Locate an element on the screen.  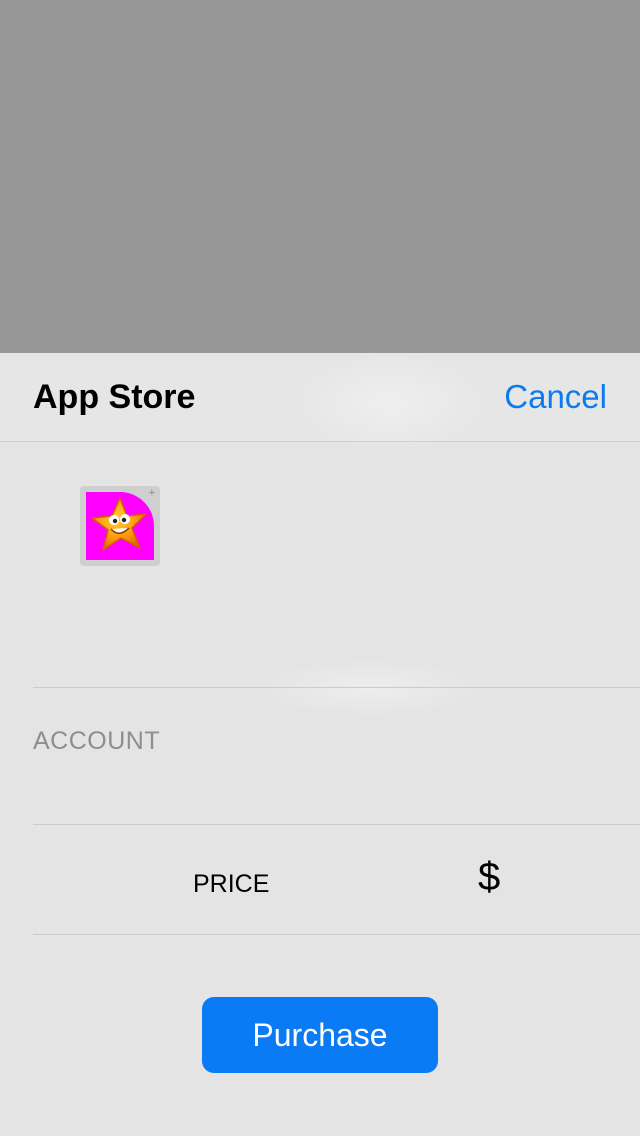
price-value: $ is located at coordinates (489, 877).